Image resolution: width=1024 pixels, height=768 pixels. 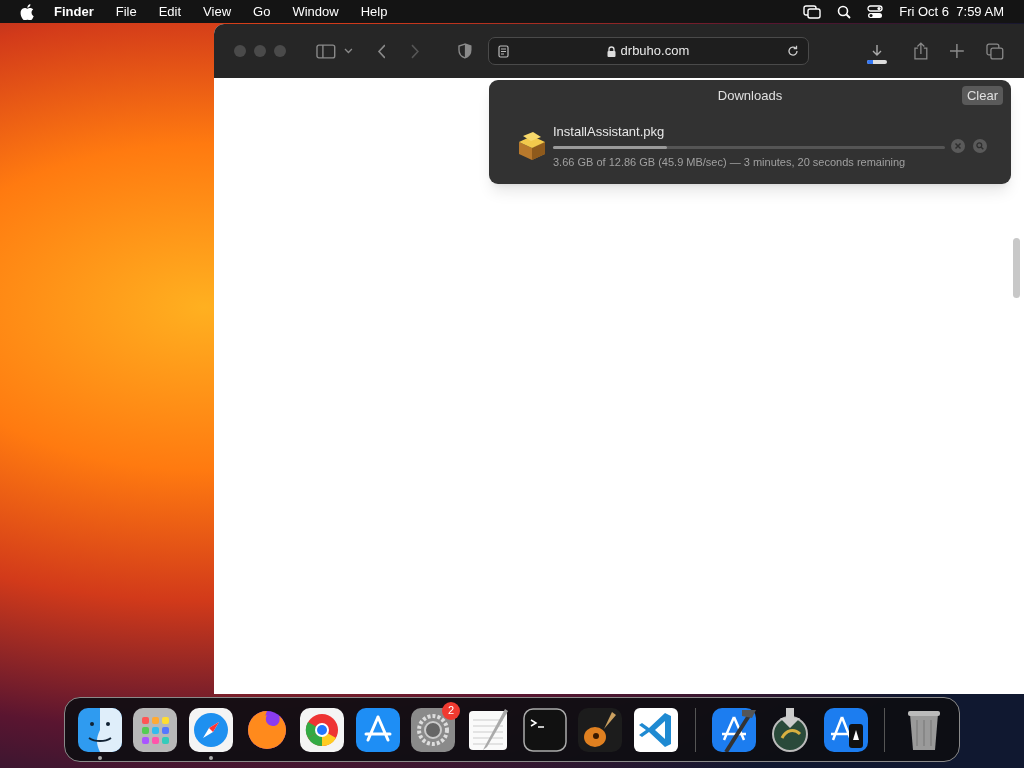 What do you see at coordinates (326, 51) in the screenshot?
I see `sidebar-icon` at bounding box center [326, 51].